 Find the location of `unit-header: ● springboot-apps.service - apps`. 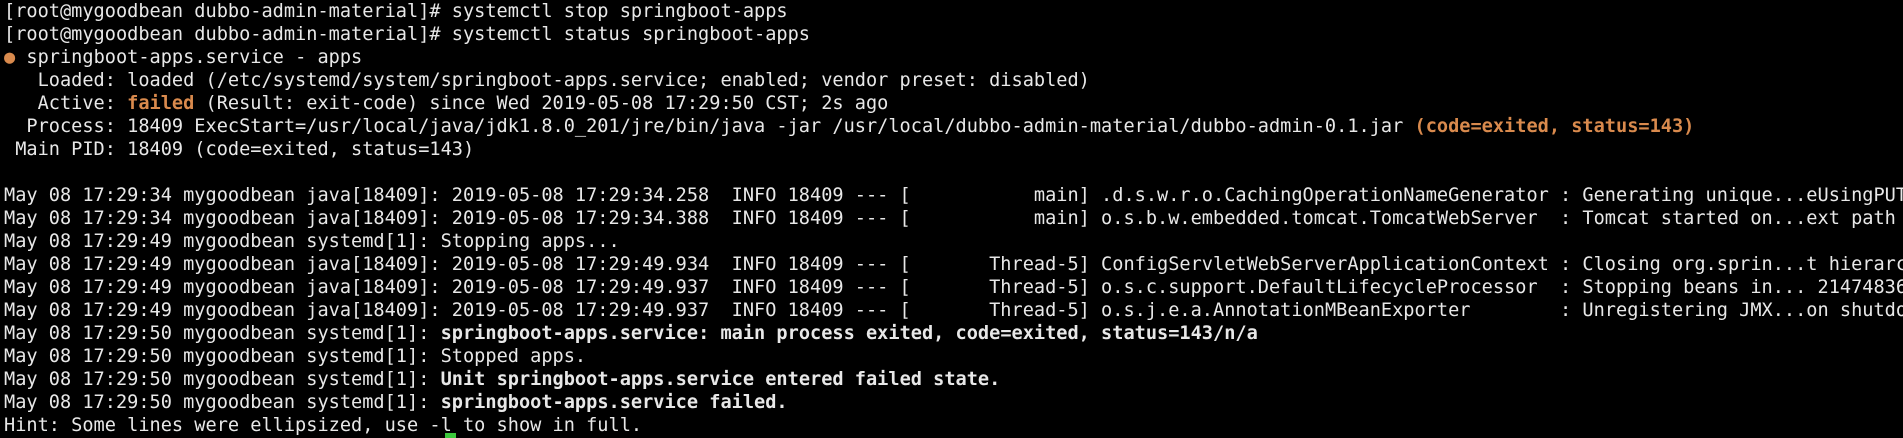

unit-header: ● springboot-apps.service - apps is located at coordinates (953, 57).